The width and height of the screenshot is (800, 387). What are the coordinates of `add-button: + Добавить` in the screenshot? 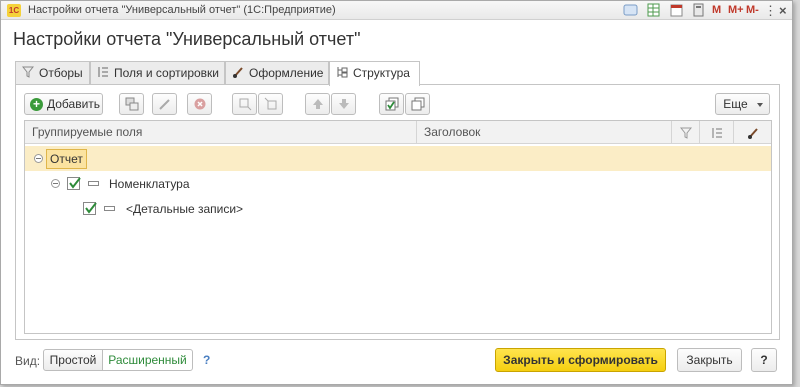 It's located at (63, 104).